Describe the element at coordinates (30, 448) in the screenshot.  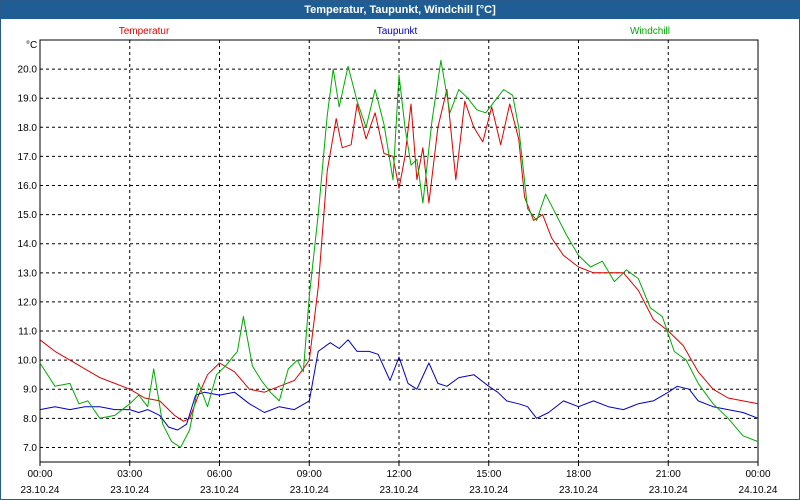
I see `y-tick-label: 7.0` at that location.